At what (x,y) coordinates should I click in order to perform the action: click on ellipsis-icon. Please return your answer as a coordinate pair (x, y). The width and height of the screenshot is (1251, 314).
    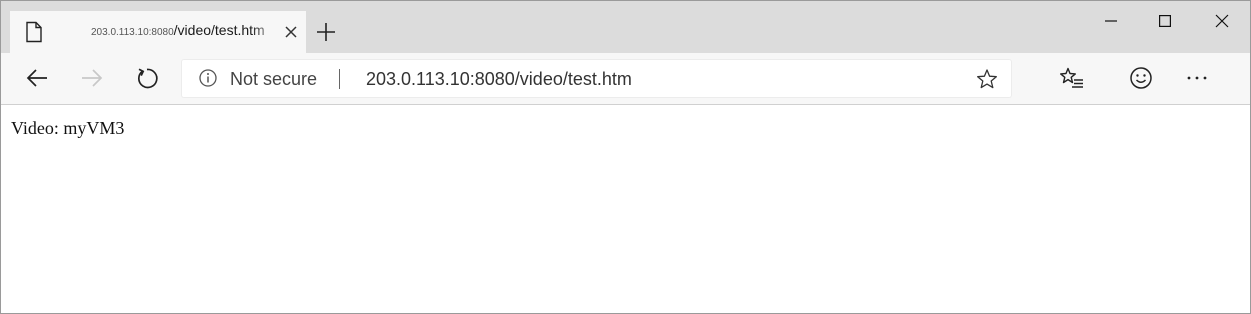
    Looking at the image, I should click on (1197, 78).